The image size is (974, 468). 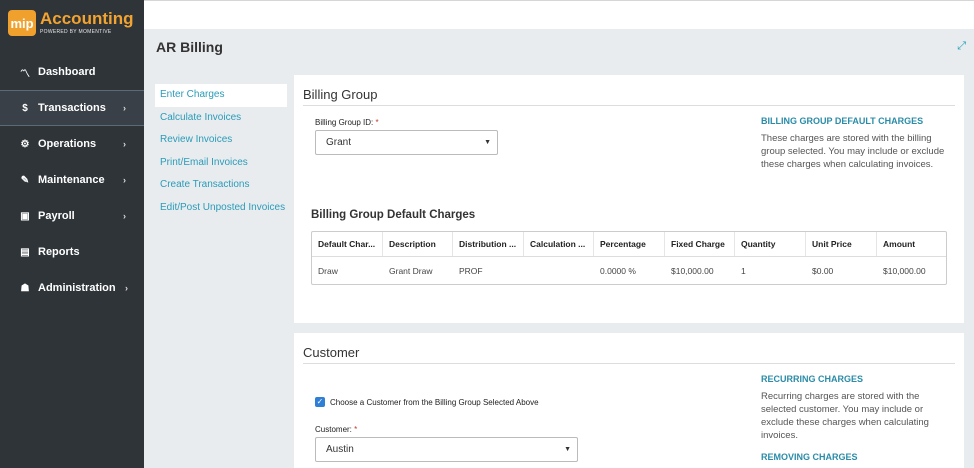 What do you see at coordinates (76, 32) in the screenshot?
I see `brand-subtitle: POWERED BY MOMENTIVE` at bounding box center [76, 32].